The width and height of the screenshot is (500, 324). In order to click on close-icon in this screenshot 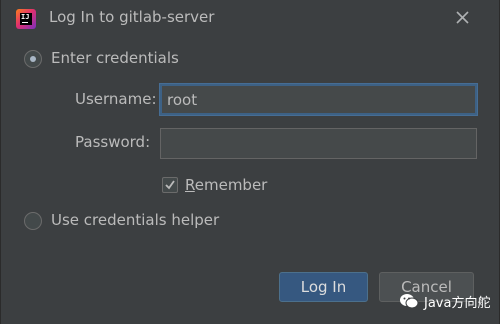, I will do `click(462, 17)`.